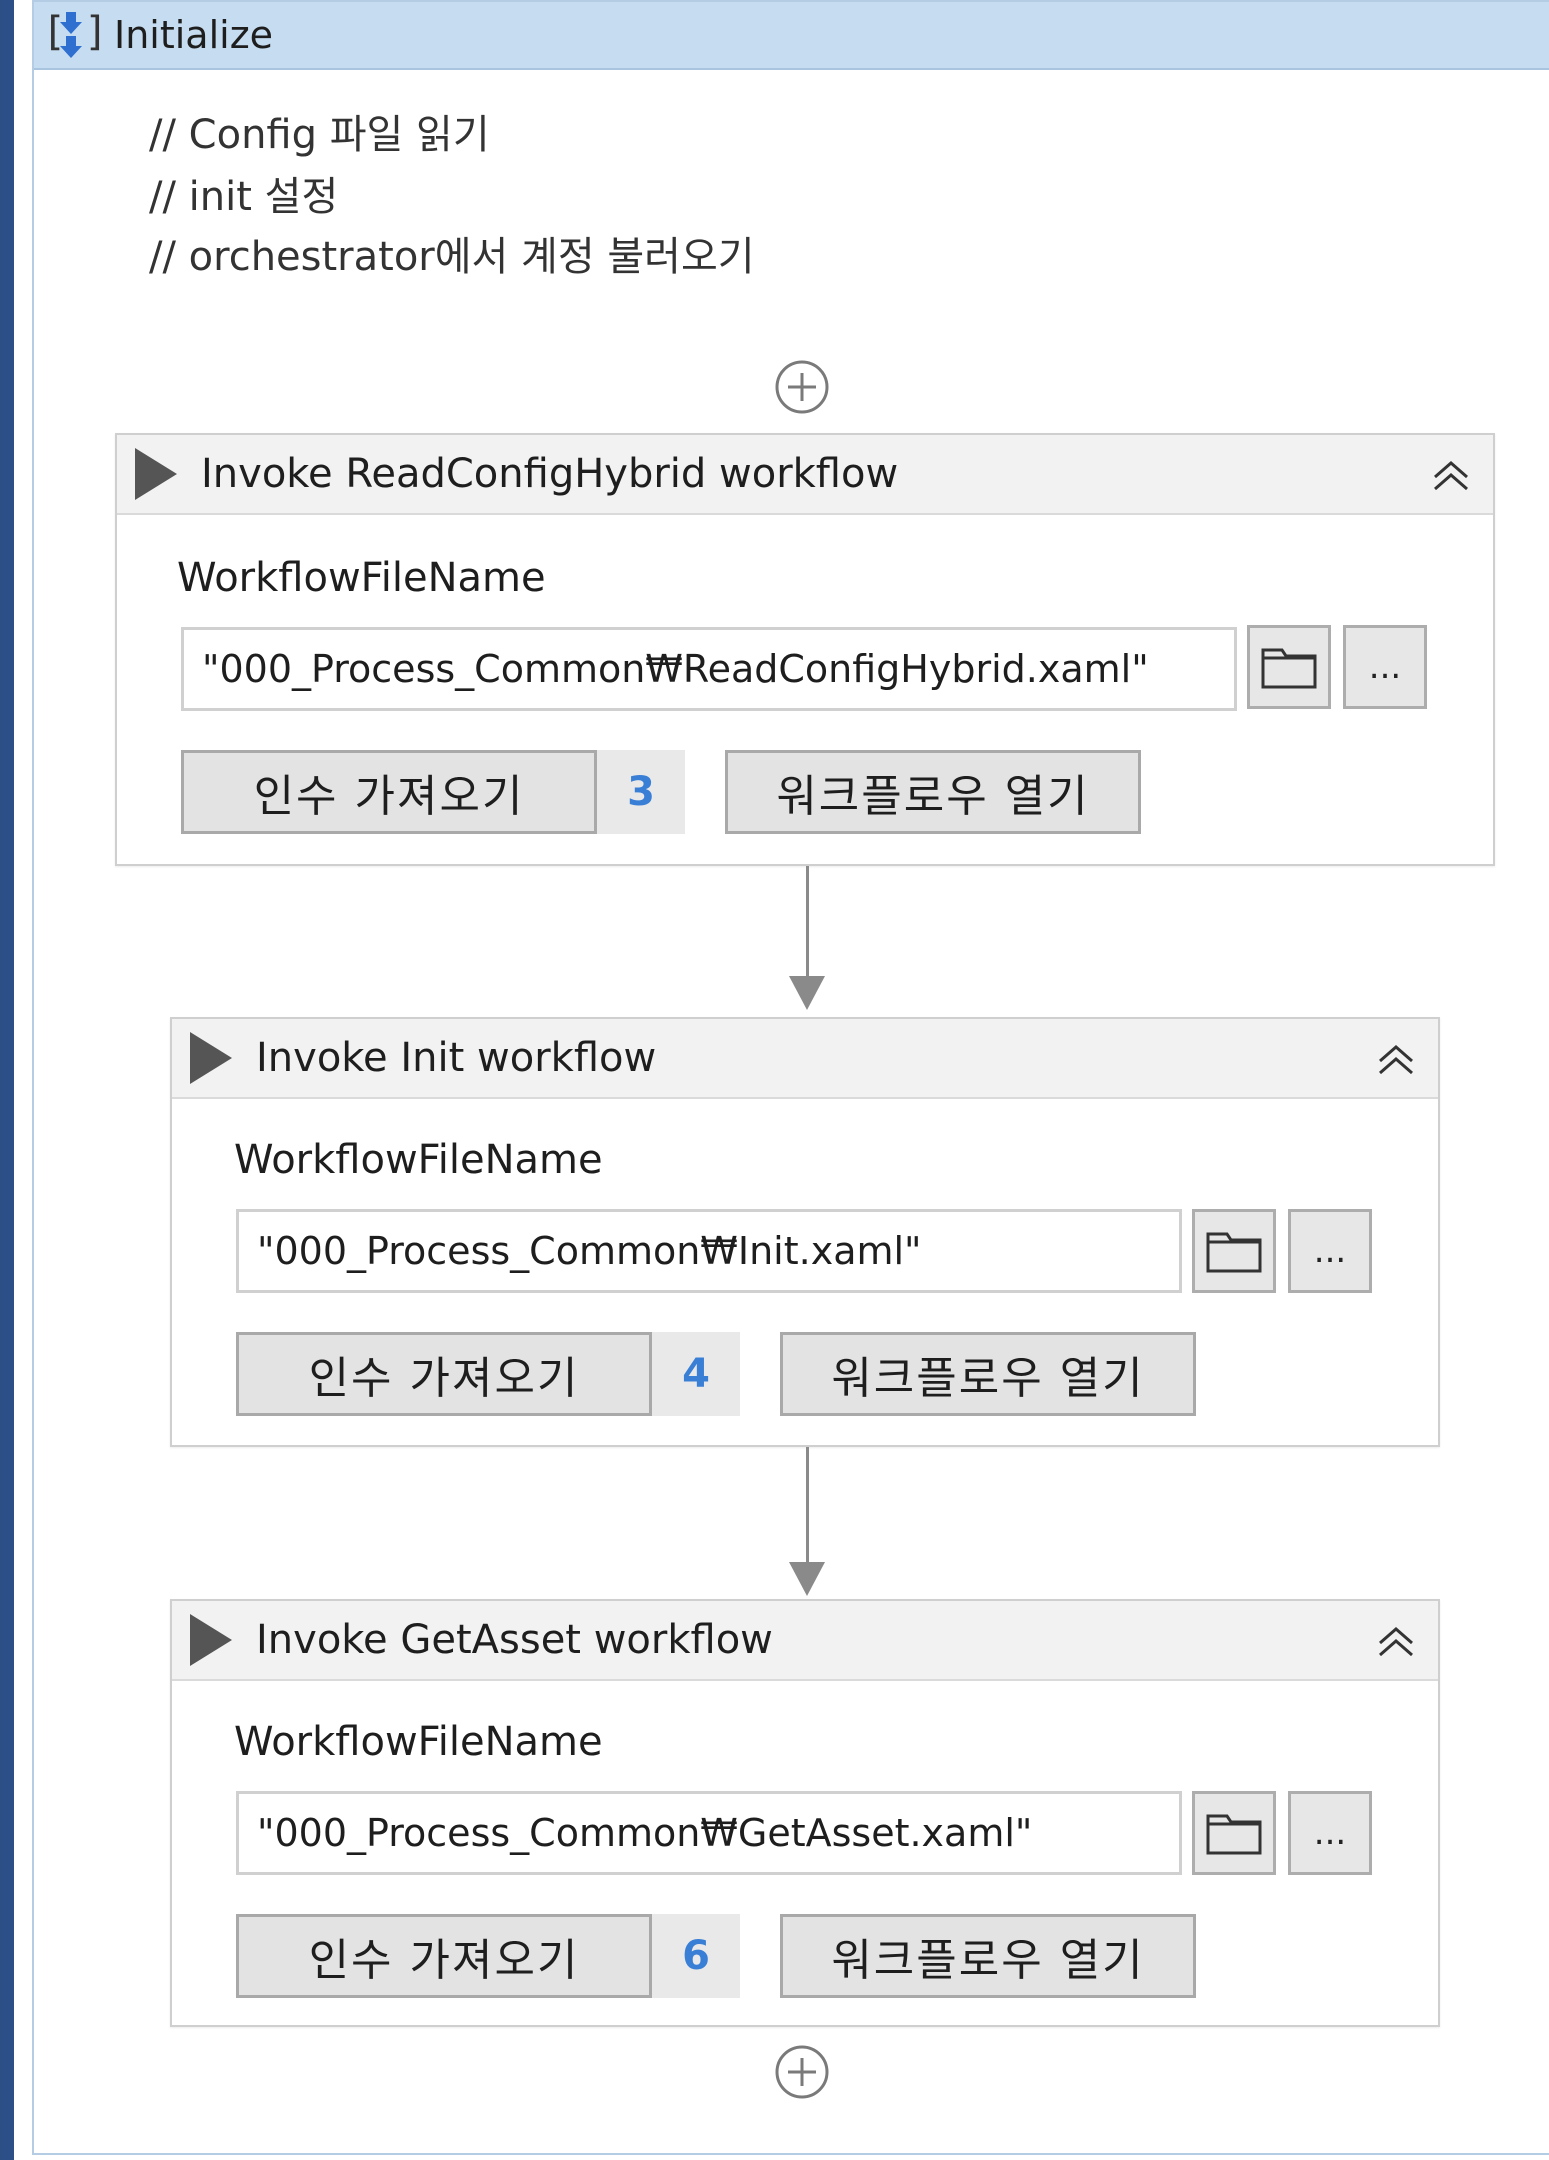 This screenshot has width=1549, height=2160. Describe the element at coordinates (805, 1059) in the screenshot. I see `card-header: Invoke Init workflow` at that location.